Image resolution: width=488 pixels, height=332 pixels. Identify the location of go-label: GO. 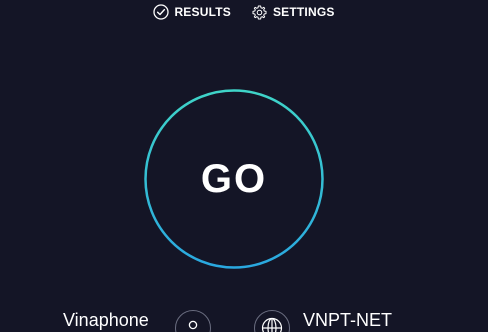
(234, 178).